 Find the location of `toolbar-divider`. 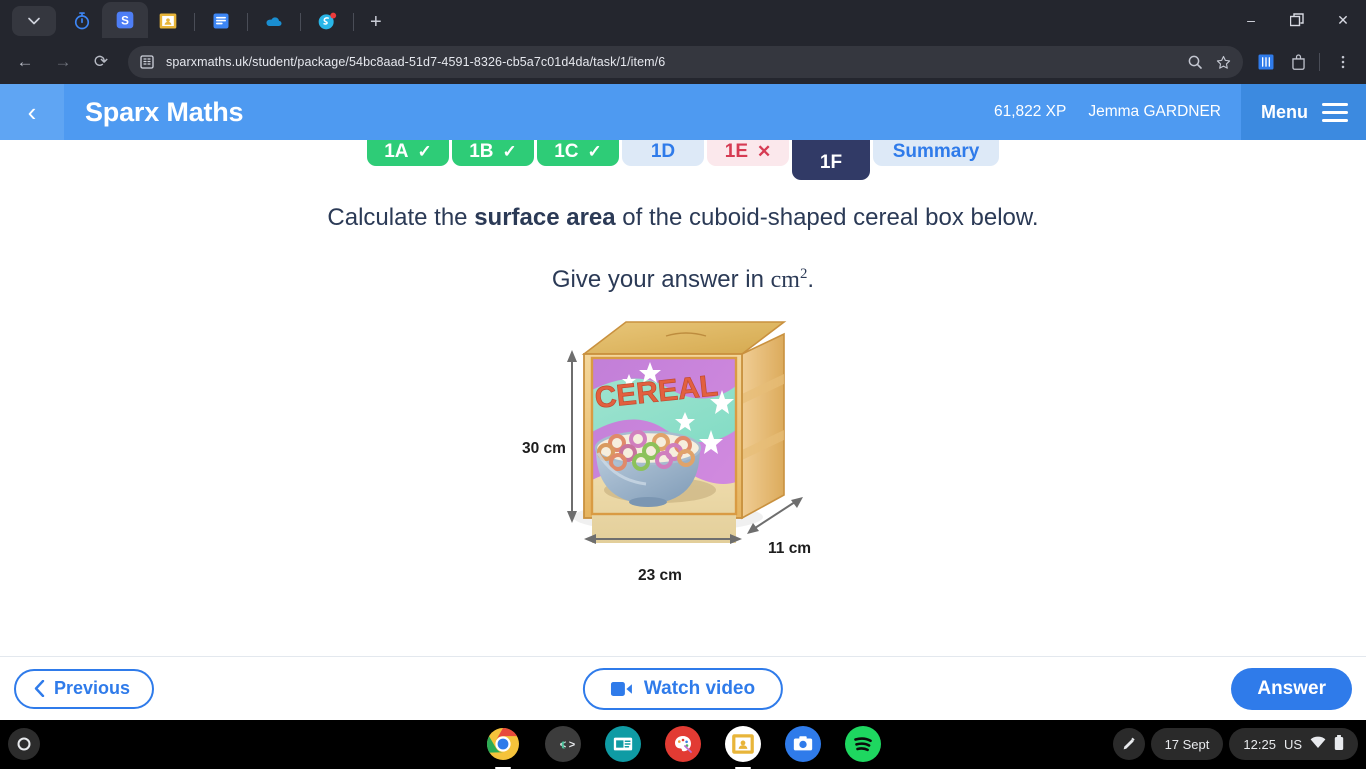

toolbar-divider is located at coordinates (1319, 62).